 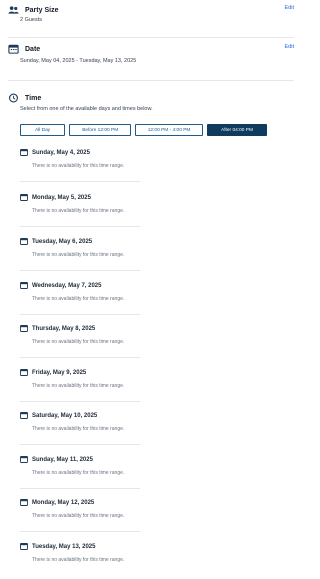 What do you see at coordinates (289, 47) in the screenshot?
I see `date-edit-link: Edit` at bounding box center [289, 47].